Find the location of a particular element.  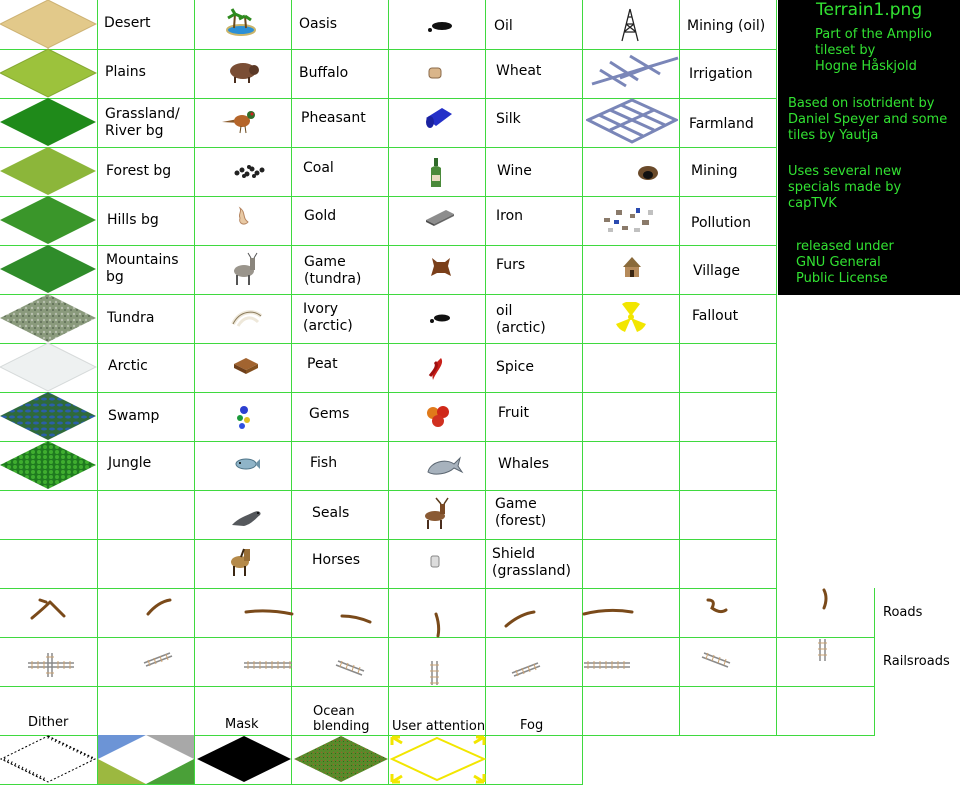

special-label-buffalo: Buffalo is located at coordinates (324, 73).